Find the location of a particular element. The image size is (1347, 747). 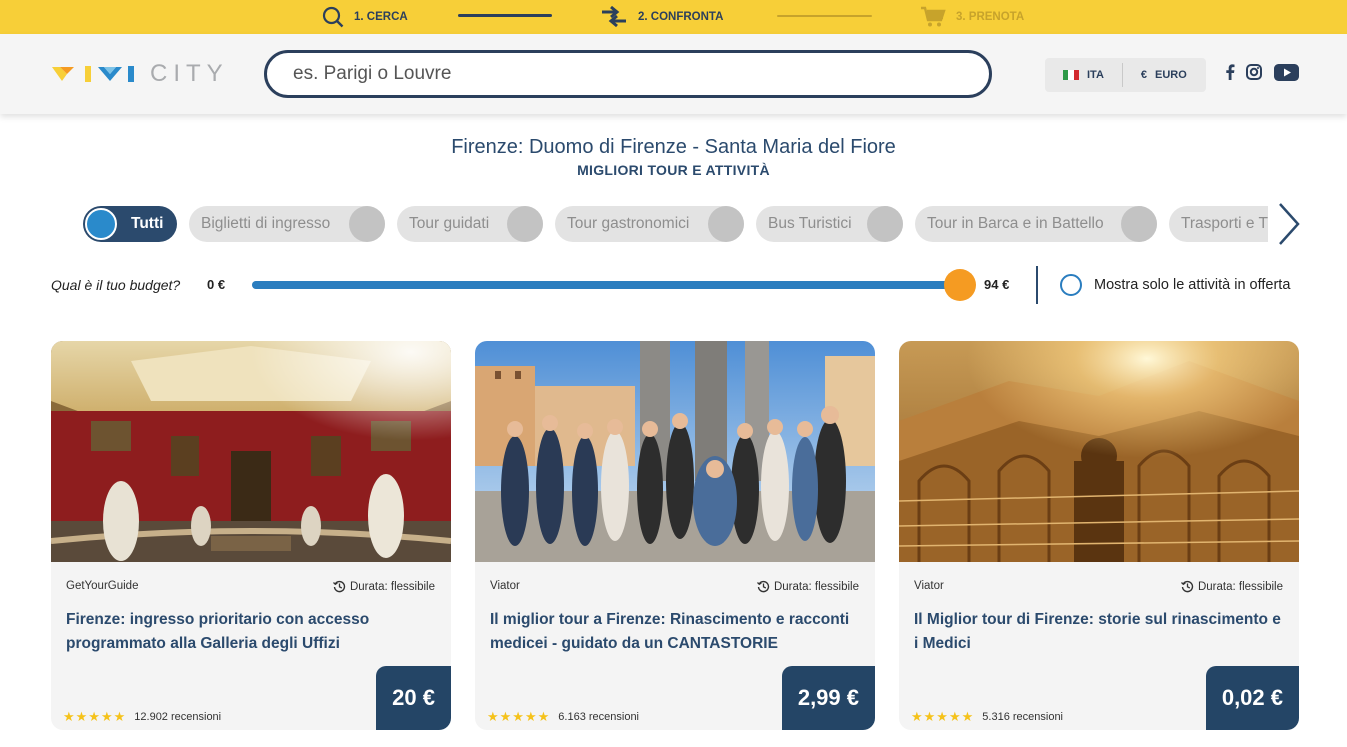

budget-slider-fill is located at coordinates (606, 285).